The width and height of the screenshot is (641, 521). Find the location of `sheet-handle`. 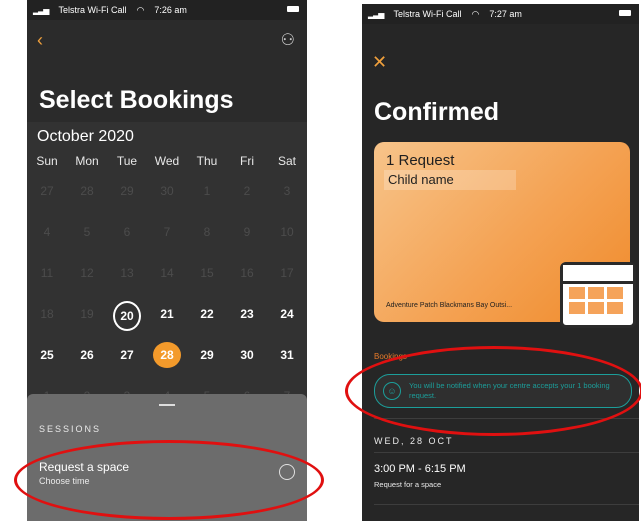

sheet-handle is located at coordinates (167, 405).